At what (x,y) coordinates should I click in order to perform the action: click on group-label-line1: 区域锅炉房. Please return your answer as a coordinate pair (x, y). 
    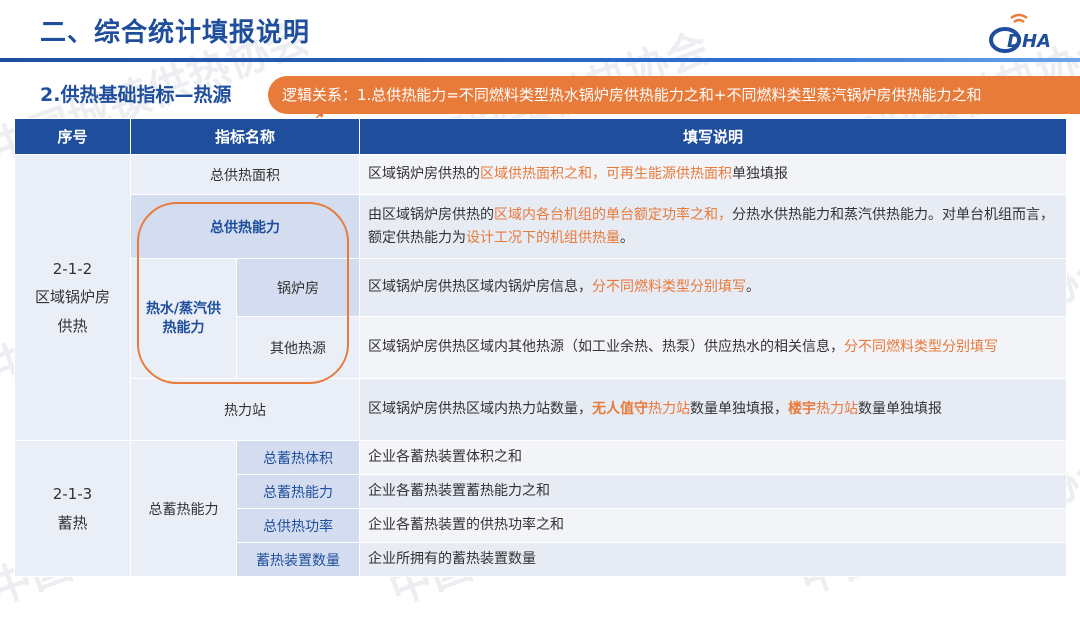
    Looking at the image, I should click on (72, 297).